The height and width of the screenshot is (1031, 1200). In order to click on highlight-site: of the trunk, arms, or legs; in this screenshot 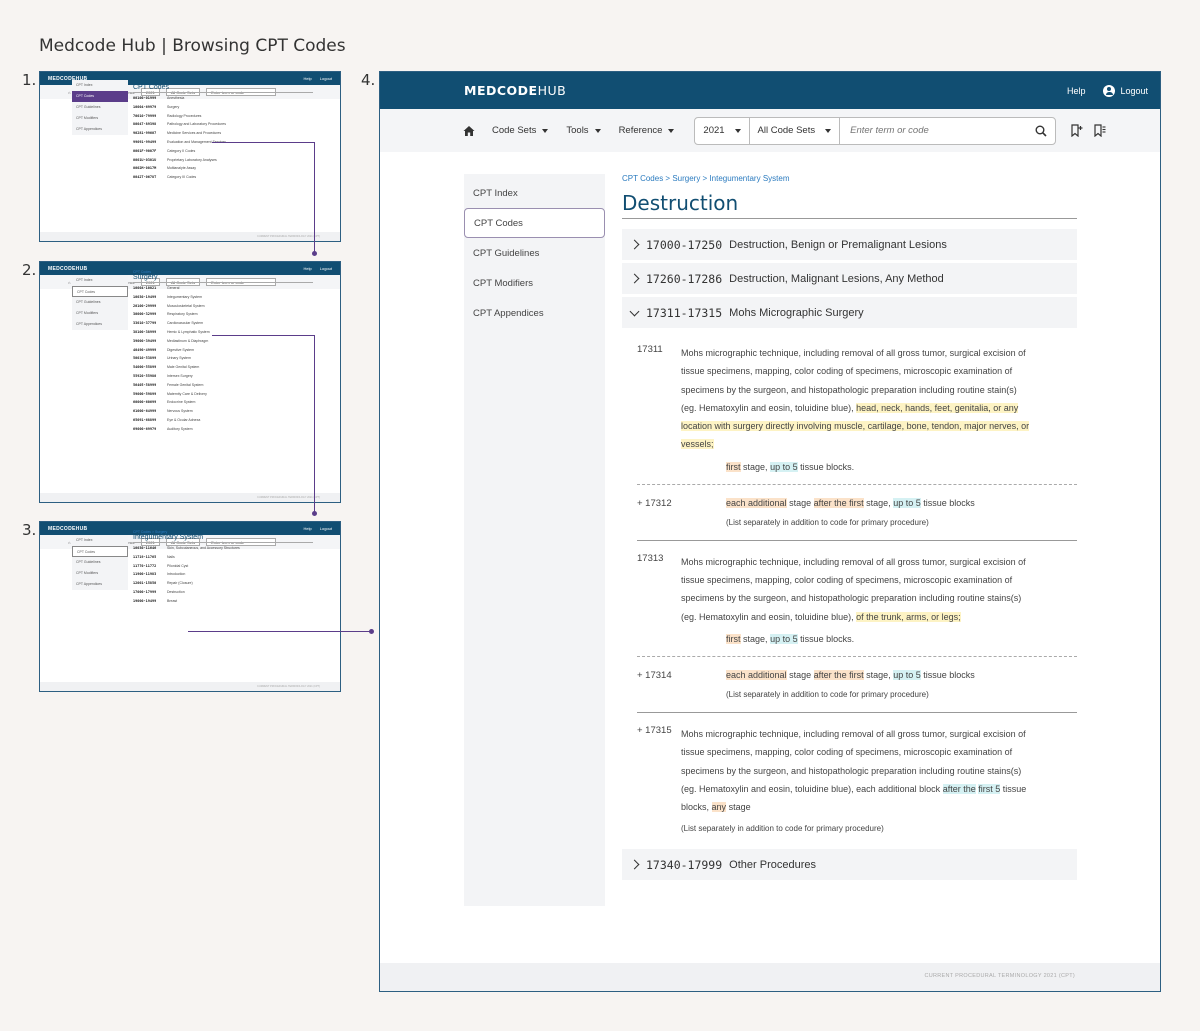, I will do `click(908, 616)`.